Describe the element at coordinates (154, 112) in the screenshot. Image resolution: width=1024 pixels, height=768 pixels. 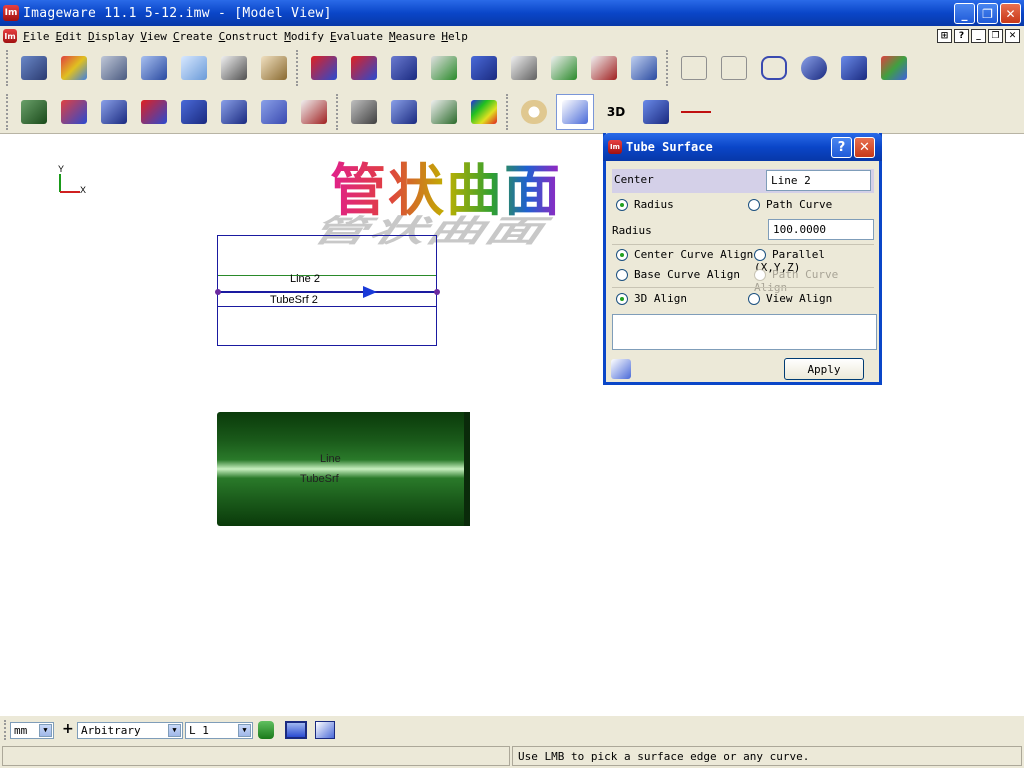
I see `normal-arrow-icon` at that location.